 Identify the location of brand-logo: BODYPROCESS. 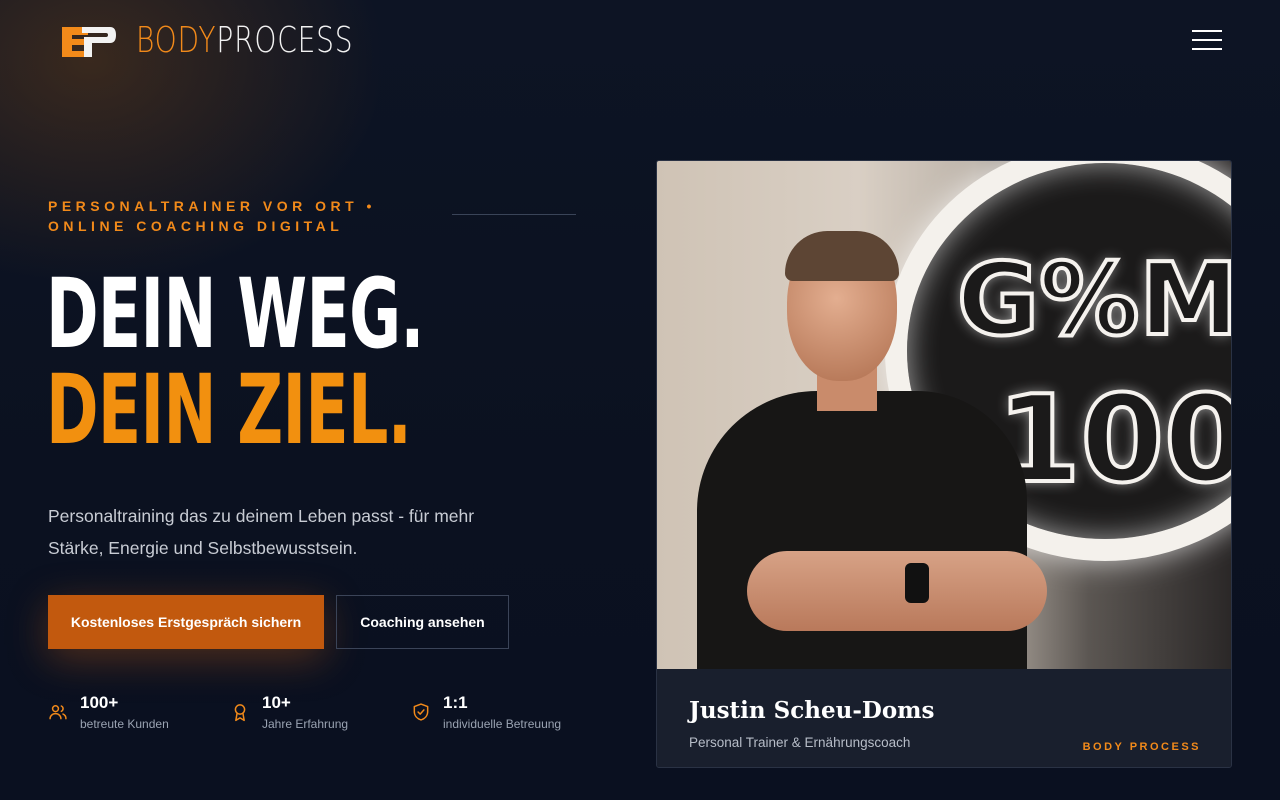
(237, 40).